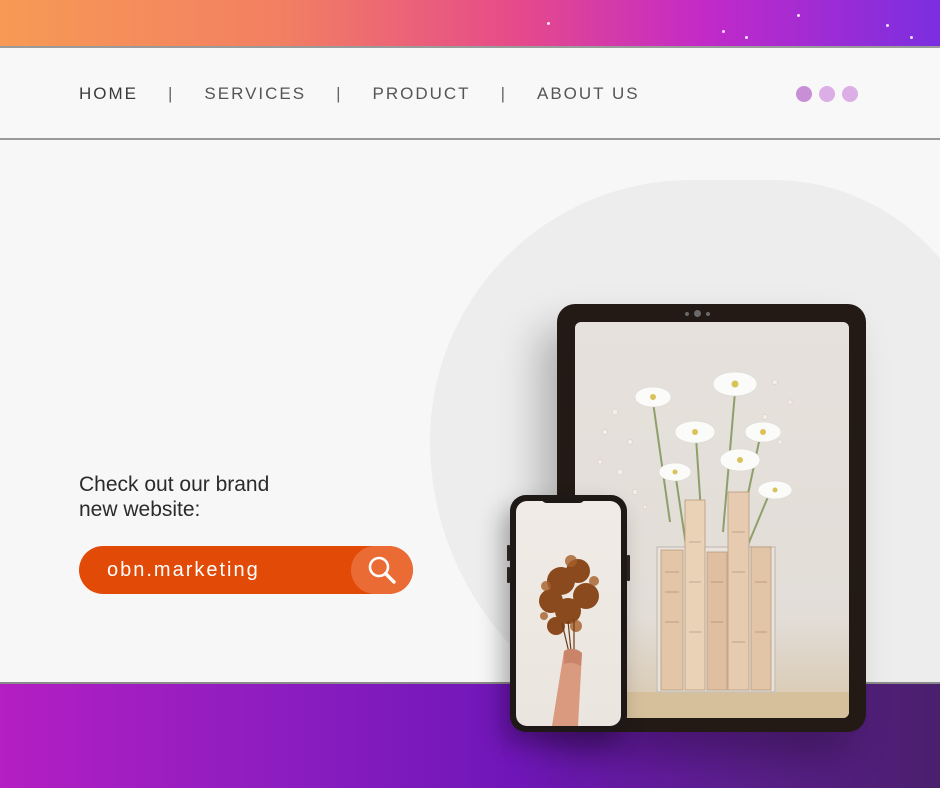 The width and height of the screenshot is (940, 788). I want to click on window-dots, so click(827, 94).